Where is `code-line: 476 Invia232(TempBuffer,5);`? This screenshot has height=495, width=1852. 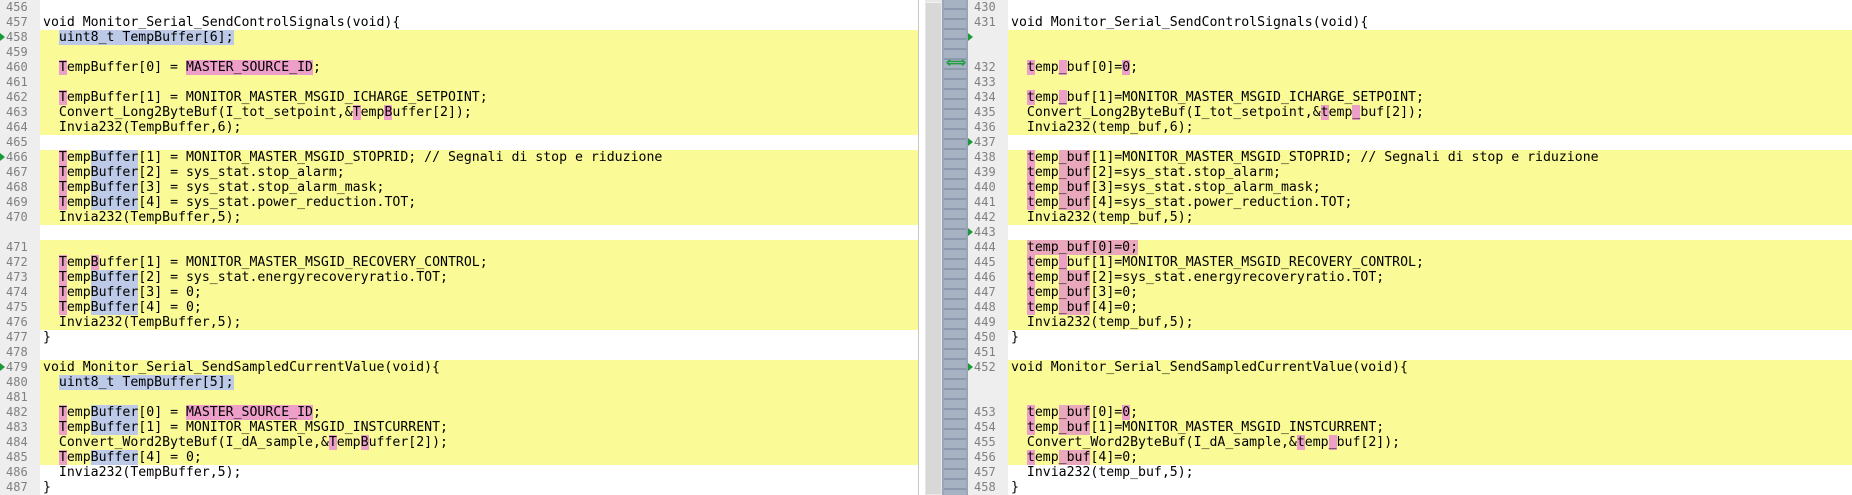 code-line: 476 Invia232(TempBuffer,5); is located at coordinates (459, 322).